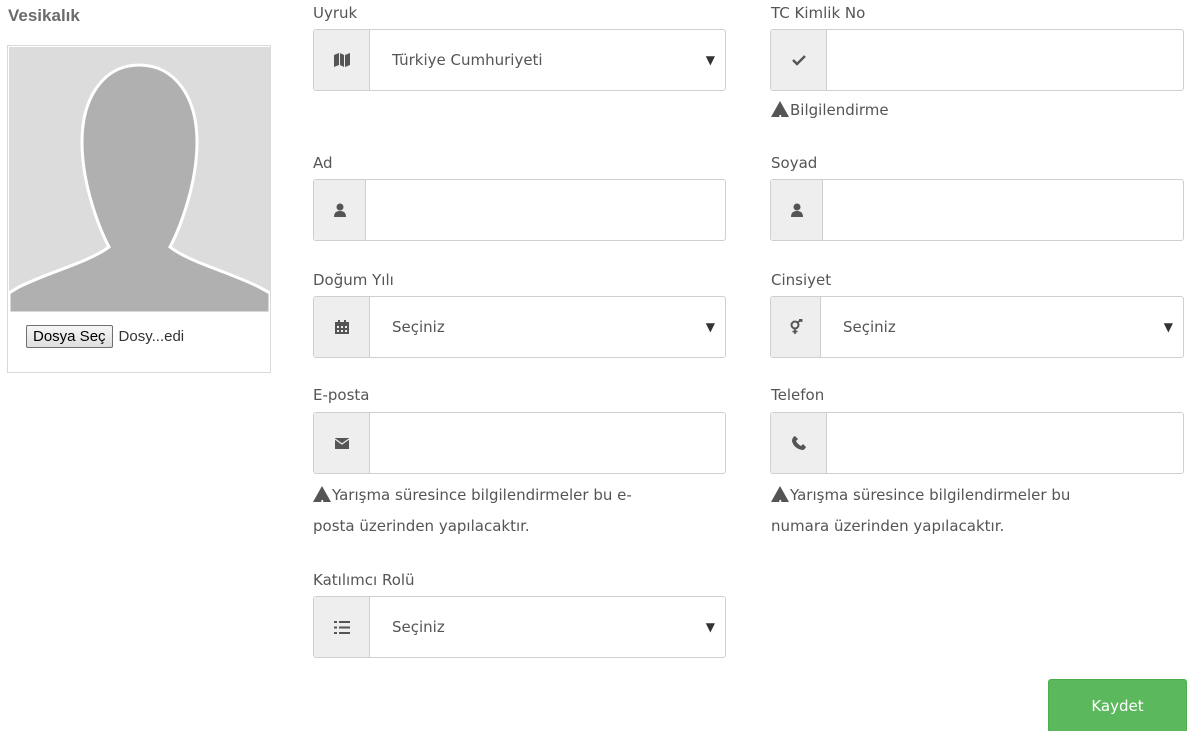 This screenshot has height=731, width=1194. What do you see at coordinates (519, 327) in the screenshot?
I see `birth-year-select: Seçiniz ▼` at bounding box center [519, 327].